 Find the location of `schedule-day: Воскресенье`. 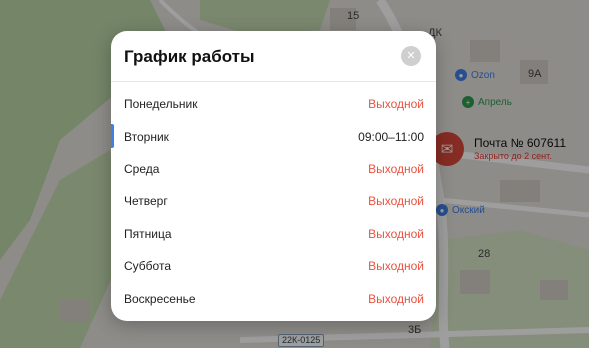

schedule-day: Воскресенье is located at coordinates (160, 298).